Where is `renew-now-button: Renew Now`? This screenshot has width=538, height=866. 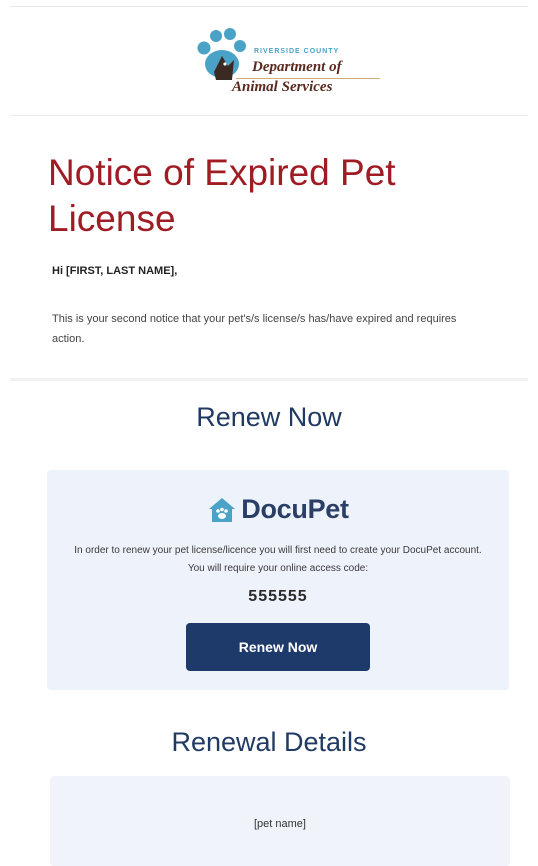
renew-now-button: Renew Now is located at coordinates (278, 647).